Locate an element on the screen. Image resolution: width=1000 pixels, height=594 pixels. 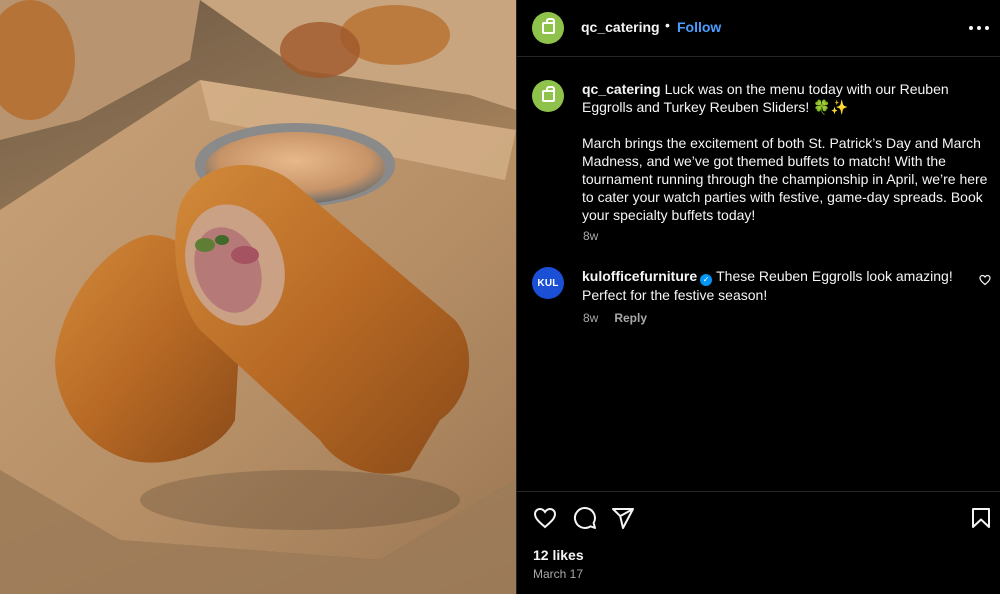
heart-icon is located at coordinates (545, 518).